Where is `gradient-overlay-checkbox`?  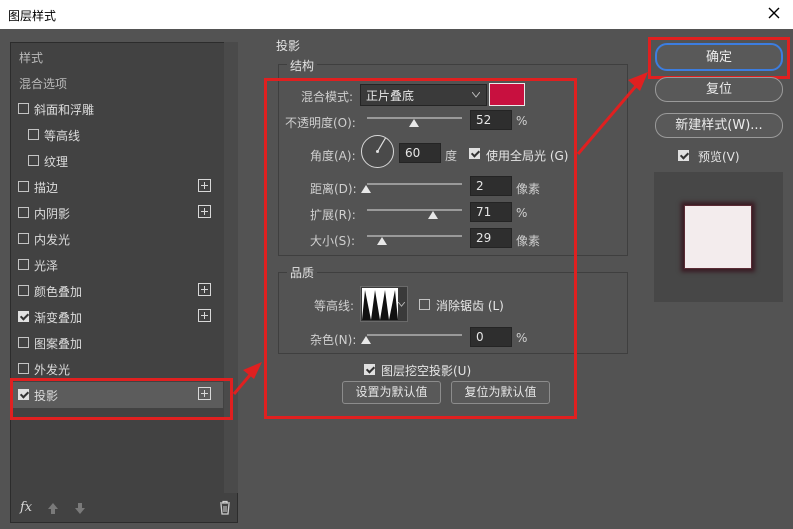 gradient-overlay-checkbox is located at coordinates (23, 316).